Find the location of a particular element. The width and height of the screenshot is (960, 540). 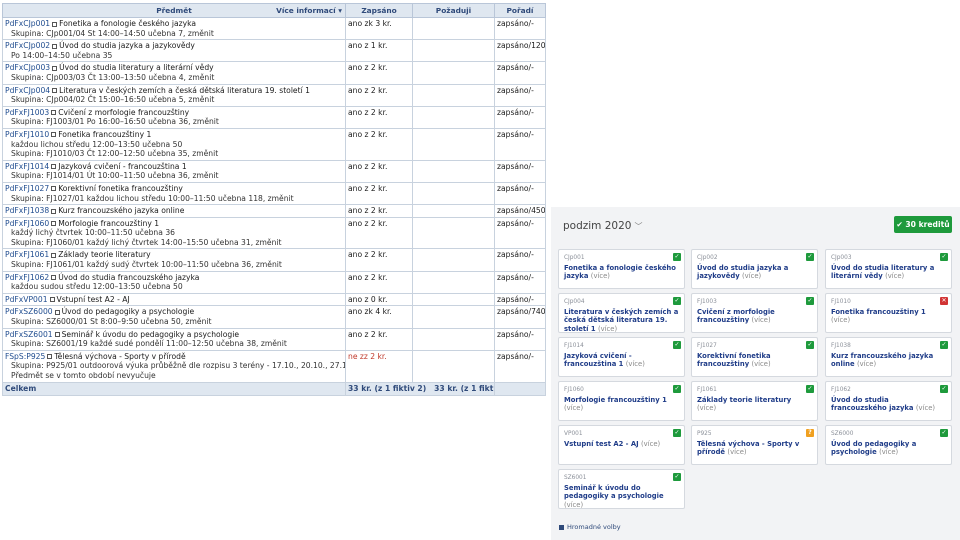

subject-code: PdFxFJ1014 is located at coordinates (27, 166).